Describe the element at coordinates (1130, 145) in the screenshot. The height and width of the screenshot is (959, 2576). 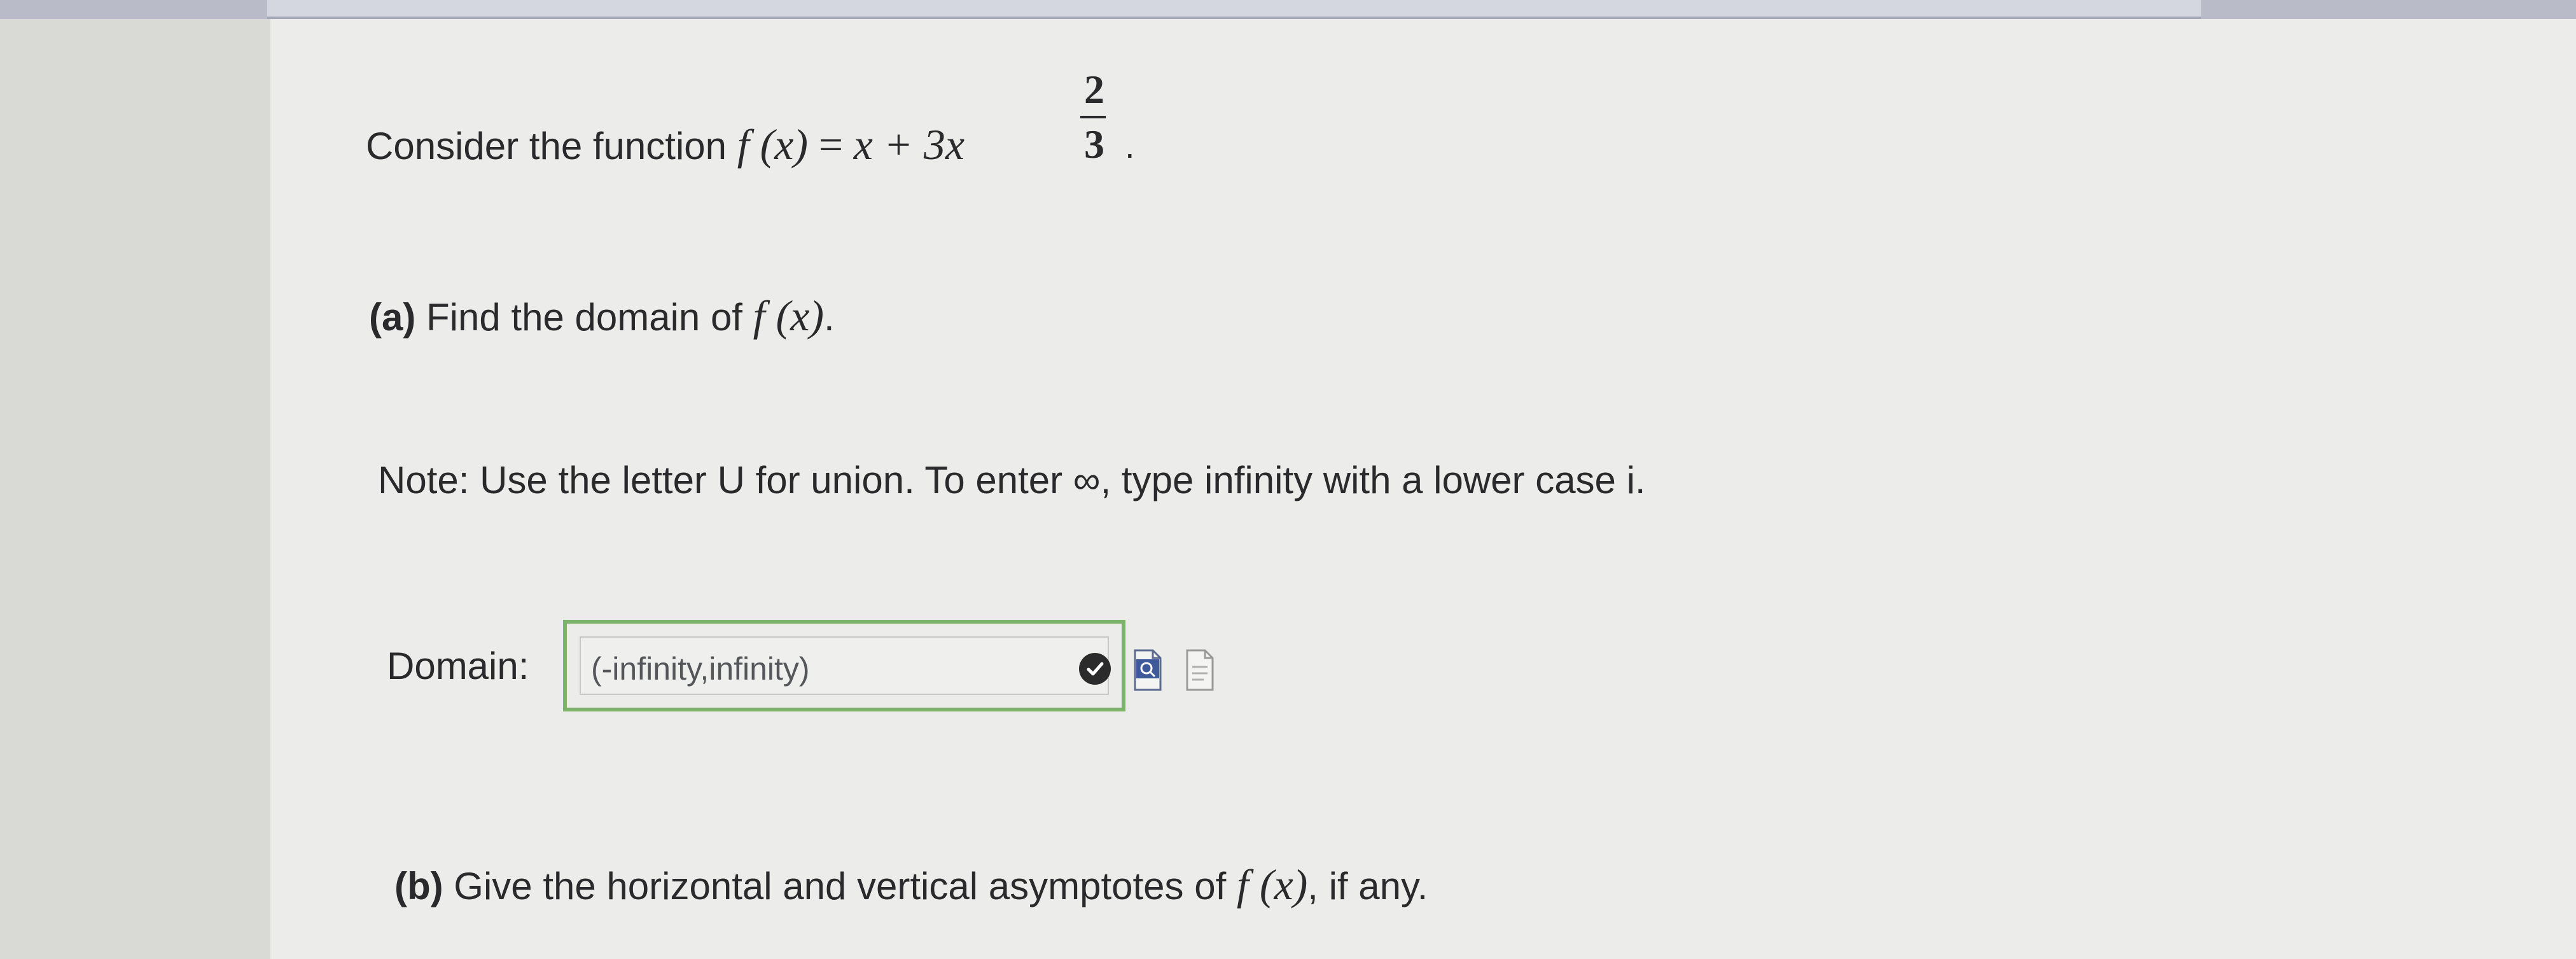
I see `function-period: .` at that location.